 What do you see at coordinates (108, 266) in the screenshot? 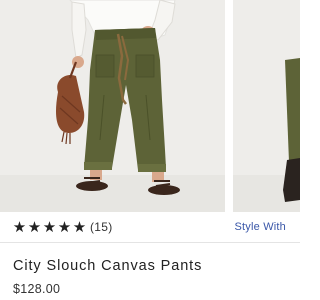
I see `product-title: City Slouch Canvas Pants` at bounding box center [108, 266].